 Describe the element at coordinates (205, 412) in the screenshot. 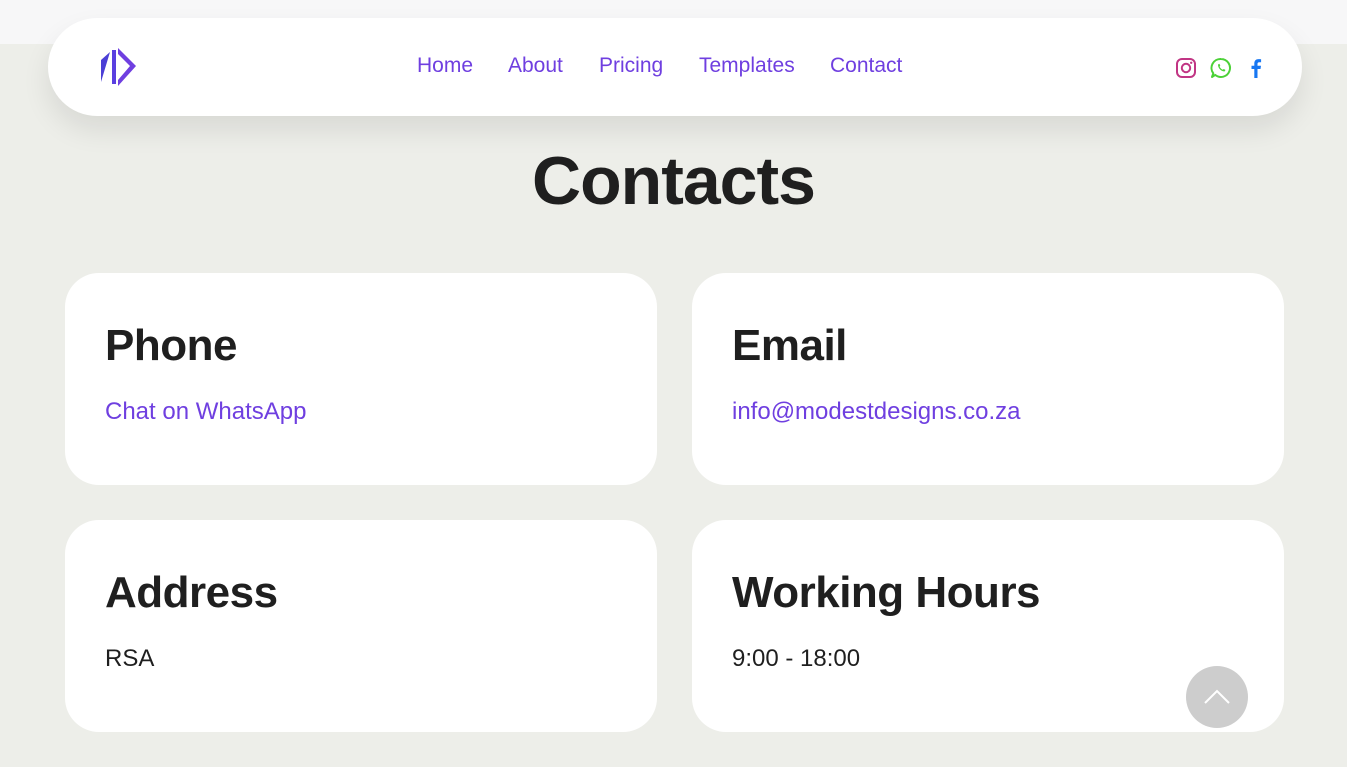

I see `whatsapp-chat-link: Chat on WhatsApp` at that location.